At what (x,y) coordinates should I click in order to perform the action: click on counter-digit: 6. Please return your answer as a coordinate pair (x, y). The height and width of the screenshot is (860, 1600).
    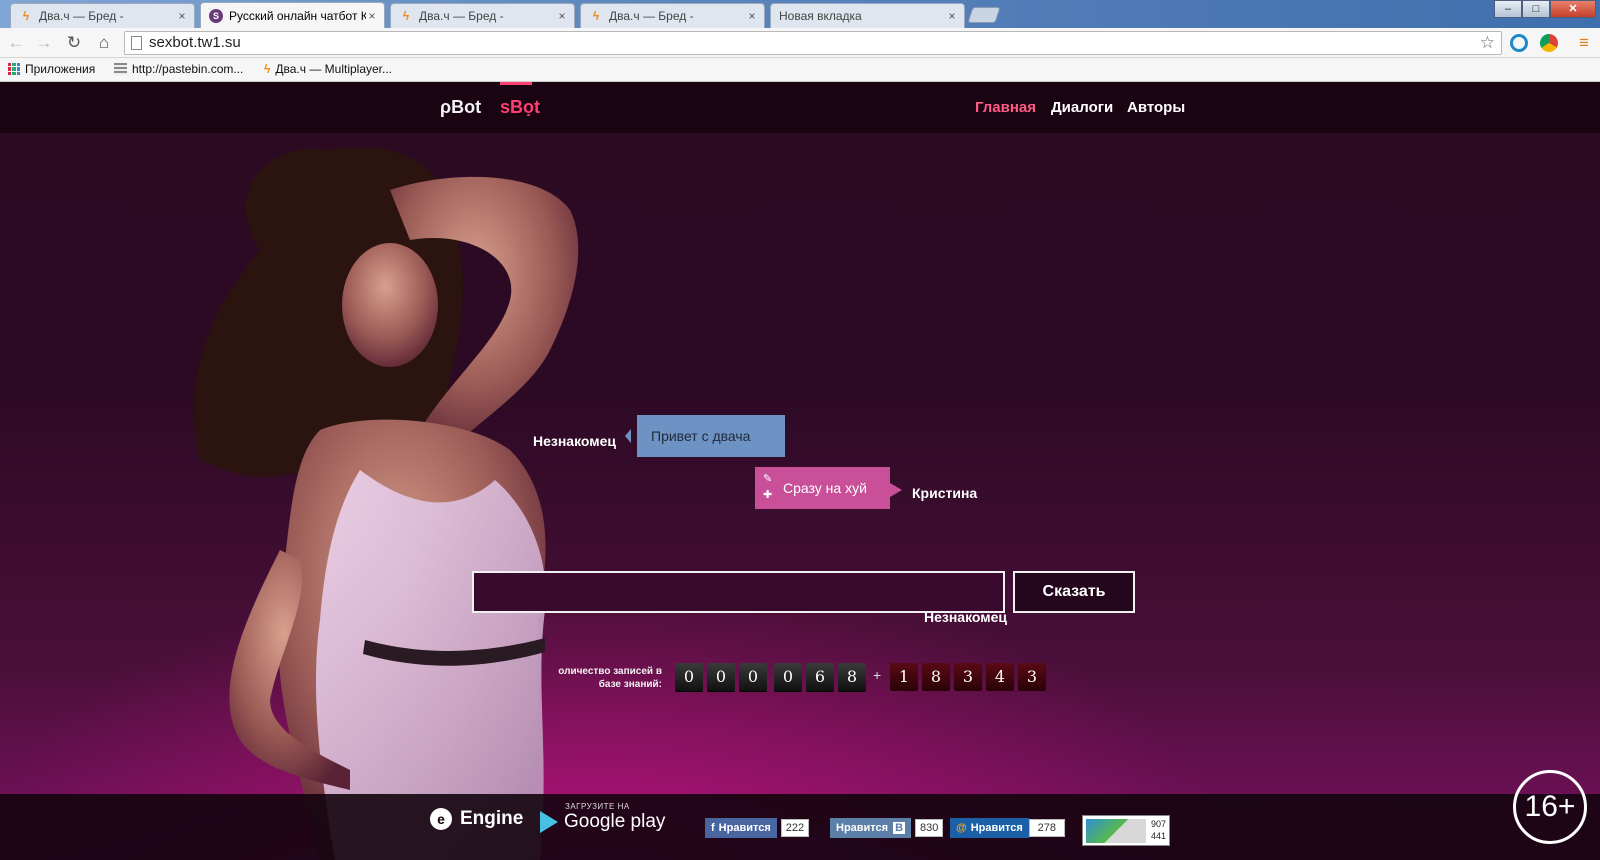
    Looking at the image, I should click on (820, 677).